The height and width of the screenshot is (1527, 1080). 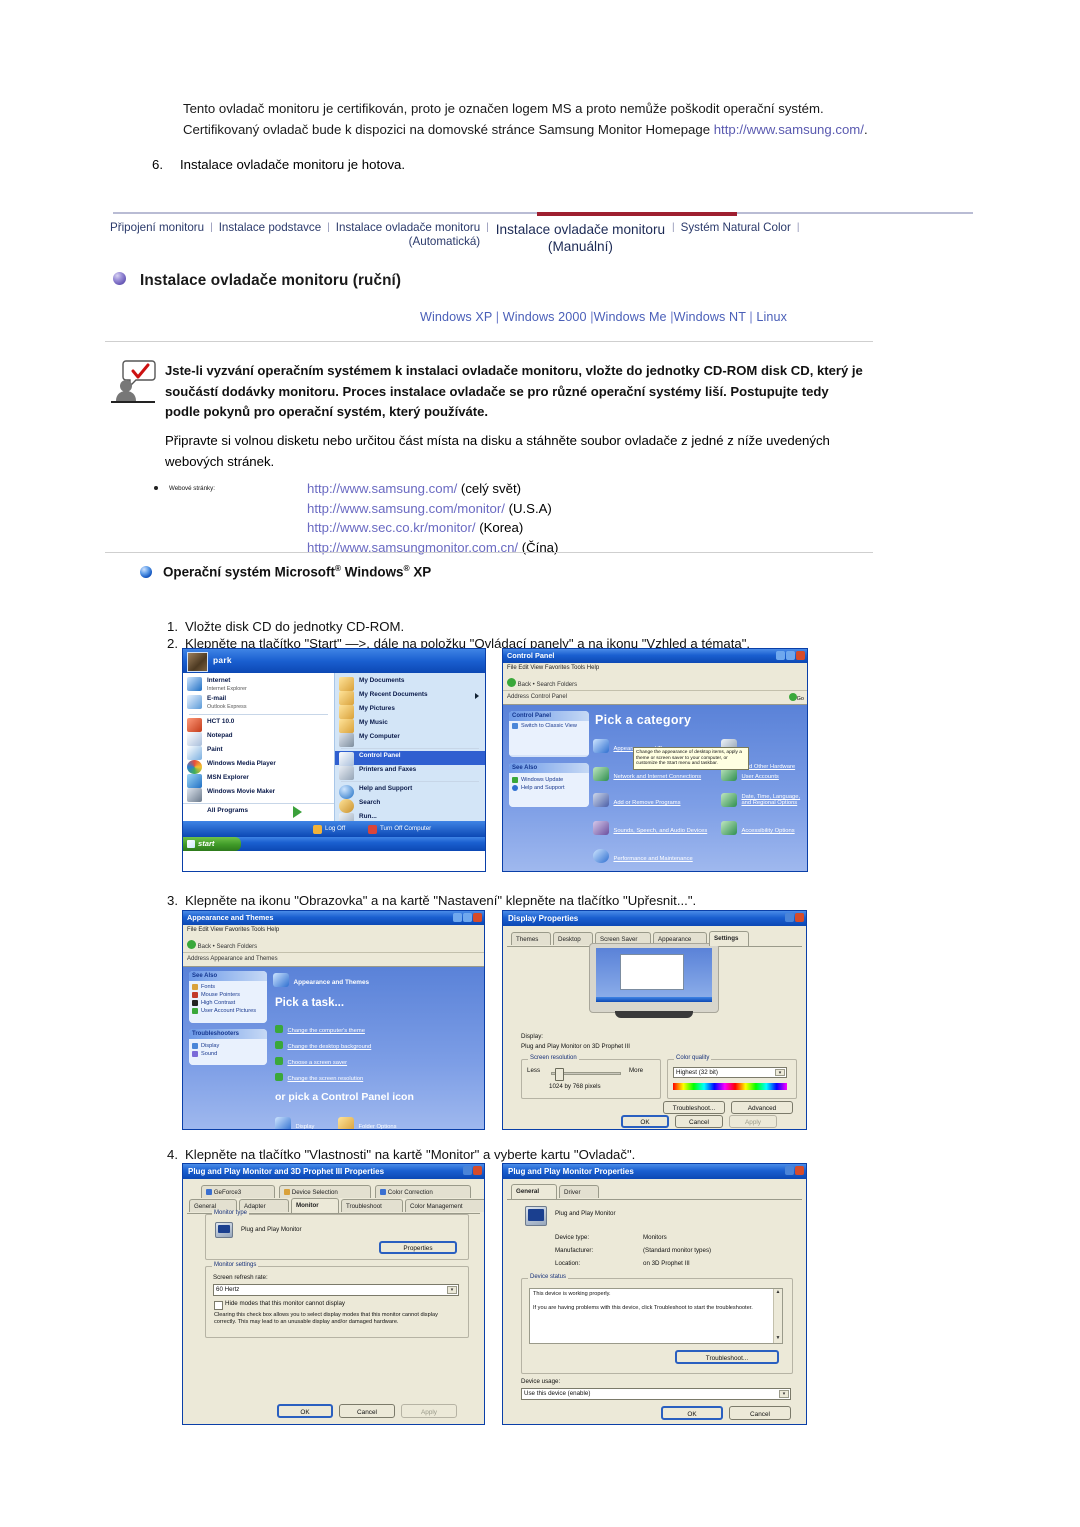 I want to click on start-menu-item-msn-explorer: MSN Explorer, so click(x=258, y=780).